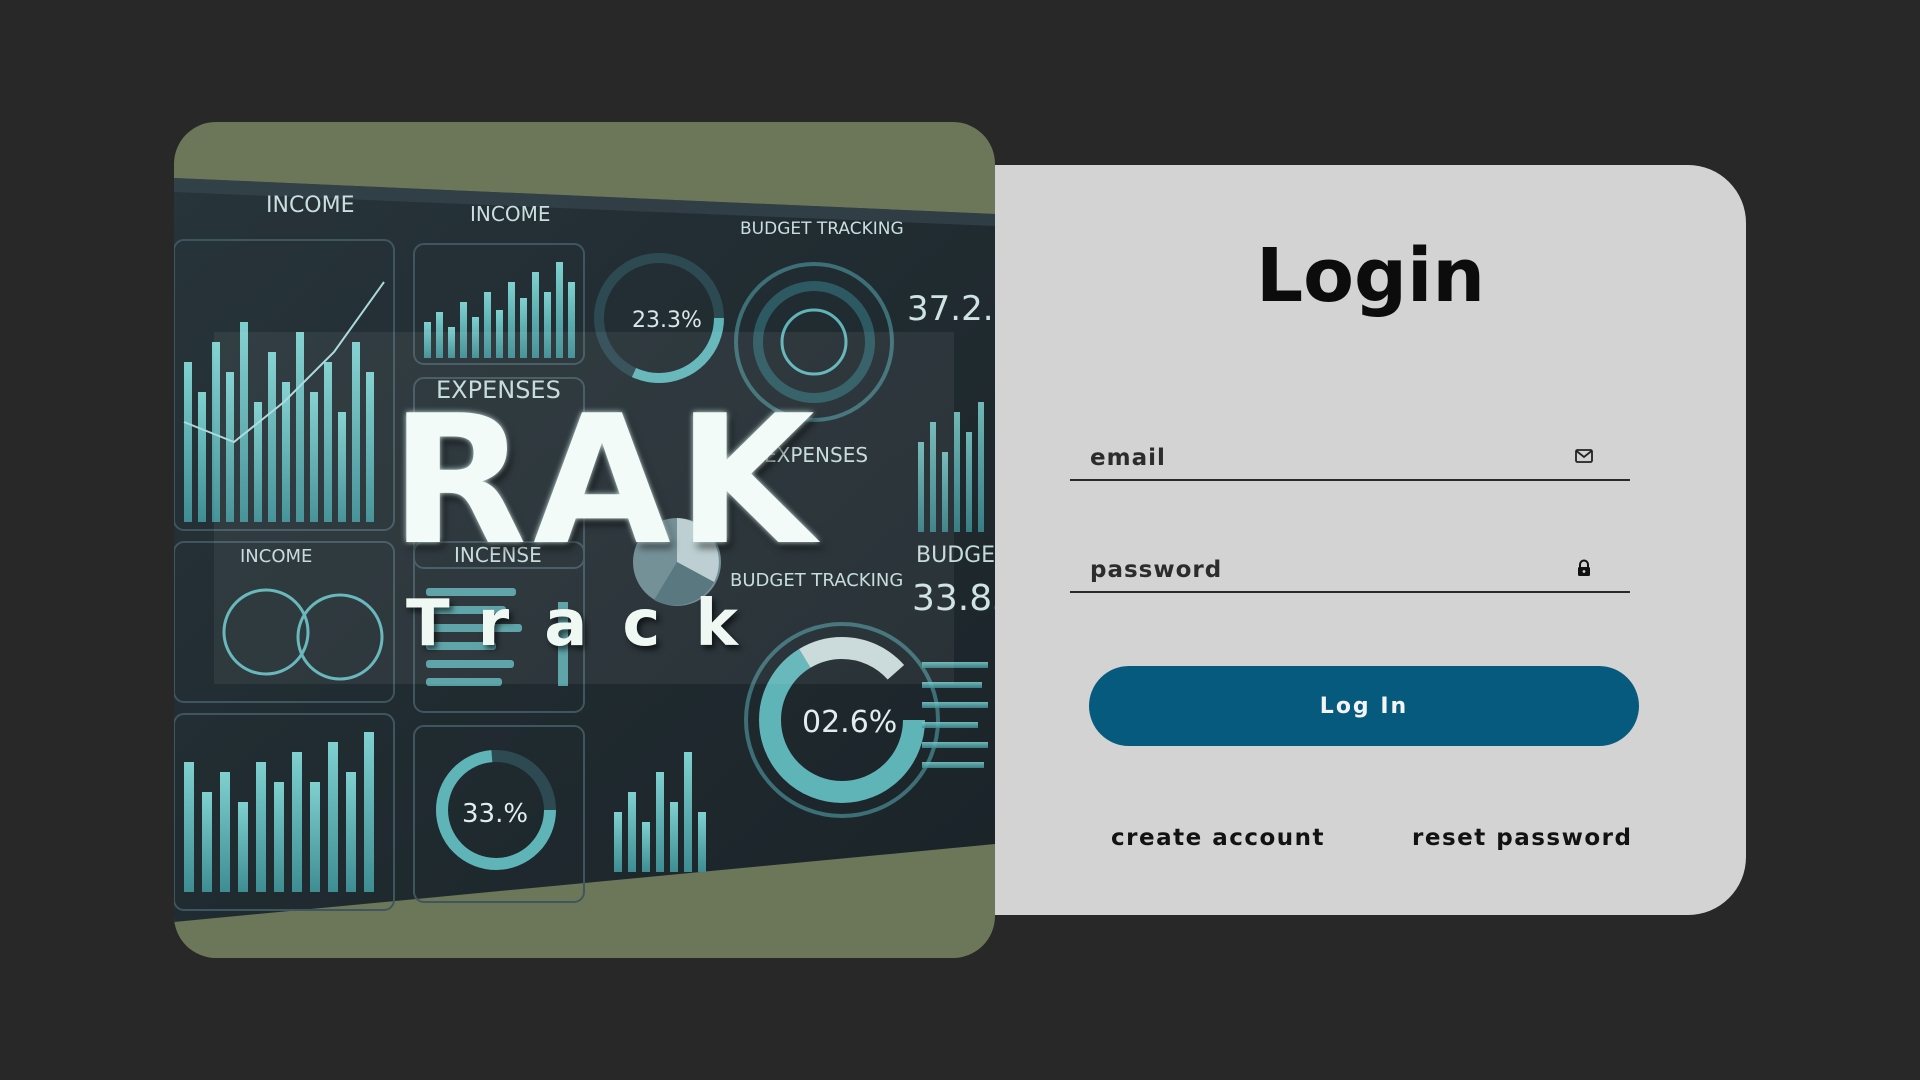  What do you see at coordinates (667, 320) in the screenshot?
I see `svg-text: 23.3%` at bounding box center [667, 320].